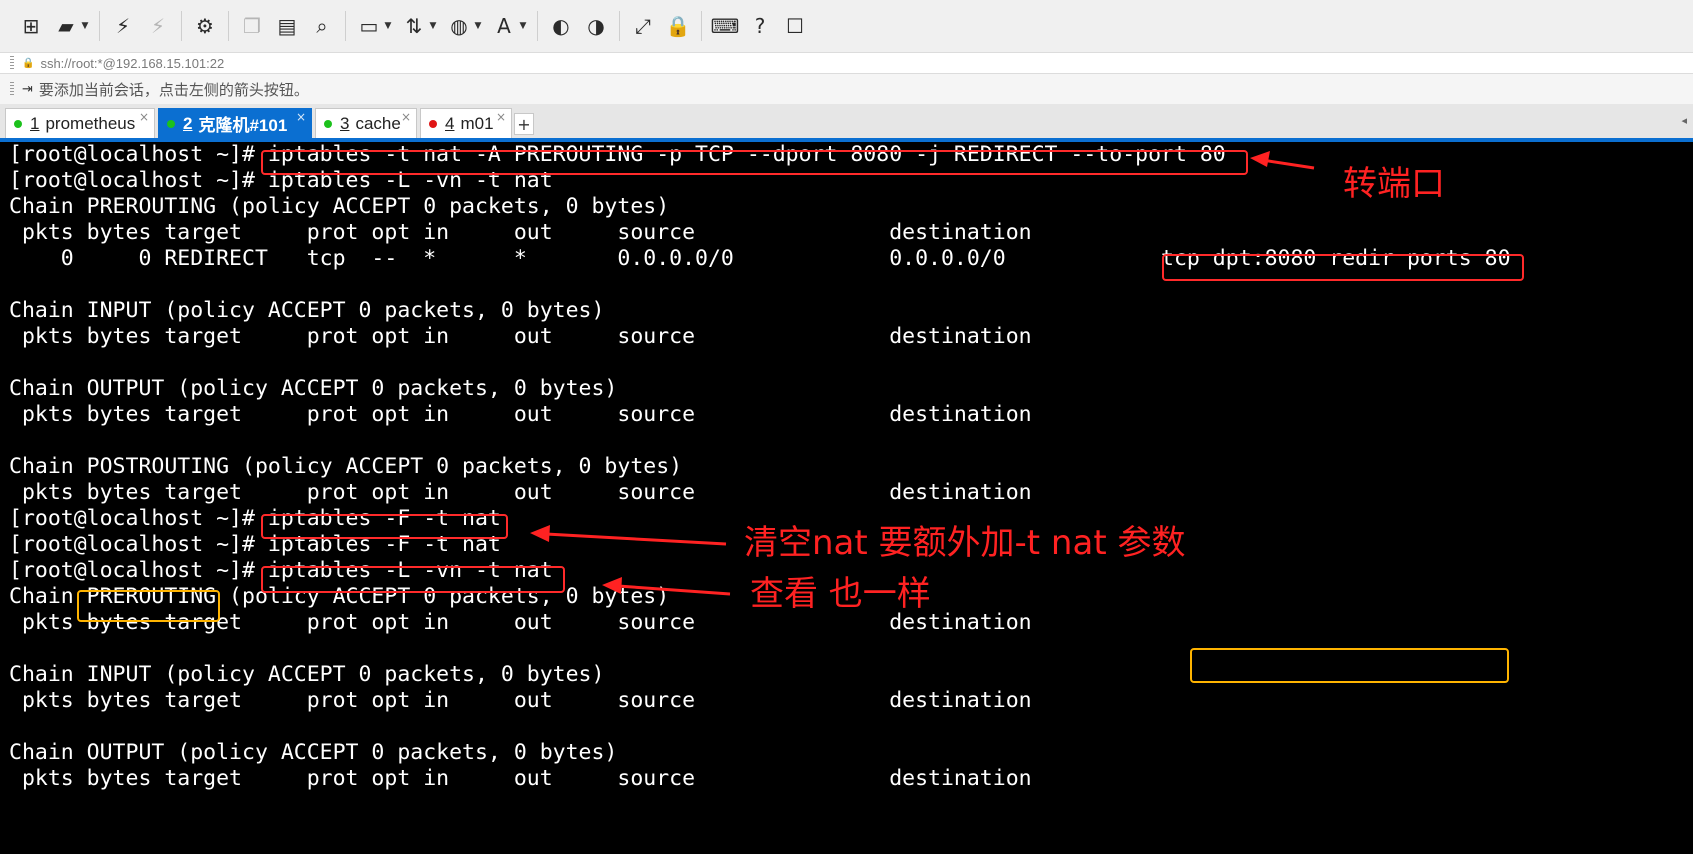 This screenshot has height=854, width=1693. I want to click on bookmark-icon: ⇥, so click(27, 89).